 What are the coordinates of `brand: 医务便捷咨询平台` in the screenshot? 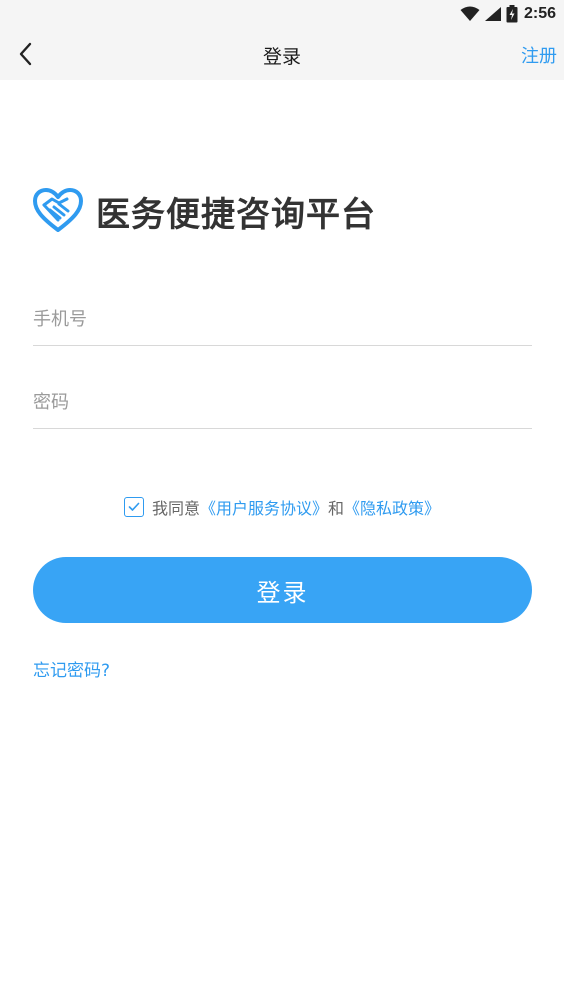 It's located at (204, 211).